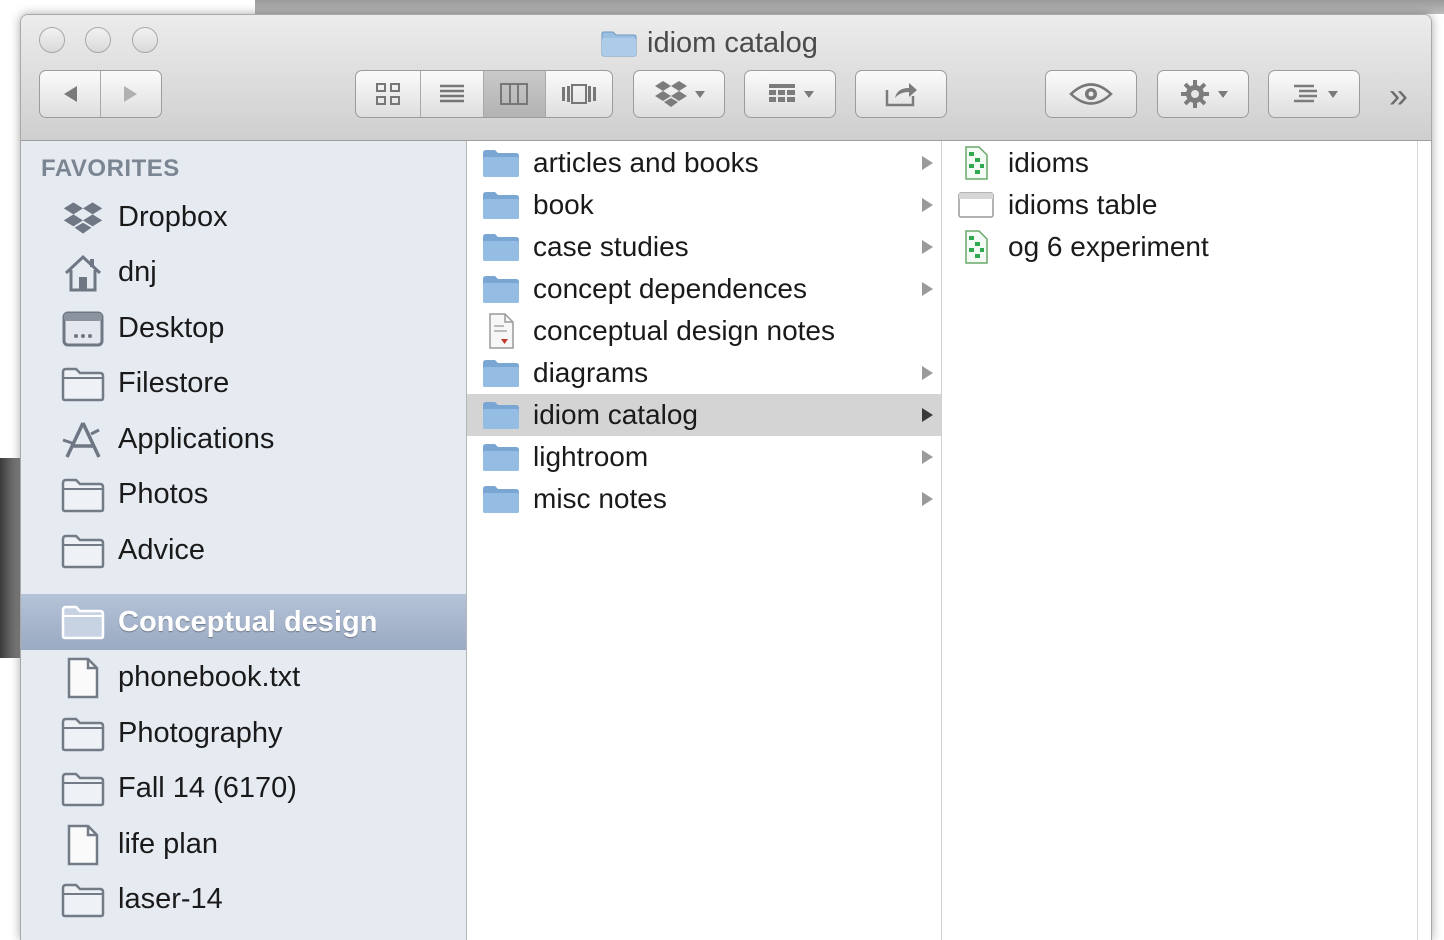  I want to click on list-item: misc notes, so click(704, 499).